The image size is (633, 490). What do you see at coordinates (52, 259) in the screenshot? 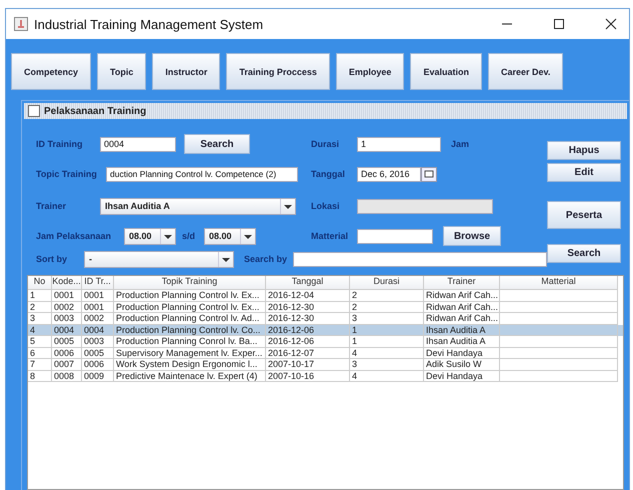
I see `field-label: Sort by` at bounding box center [52, 259].